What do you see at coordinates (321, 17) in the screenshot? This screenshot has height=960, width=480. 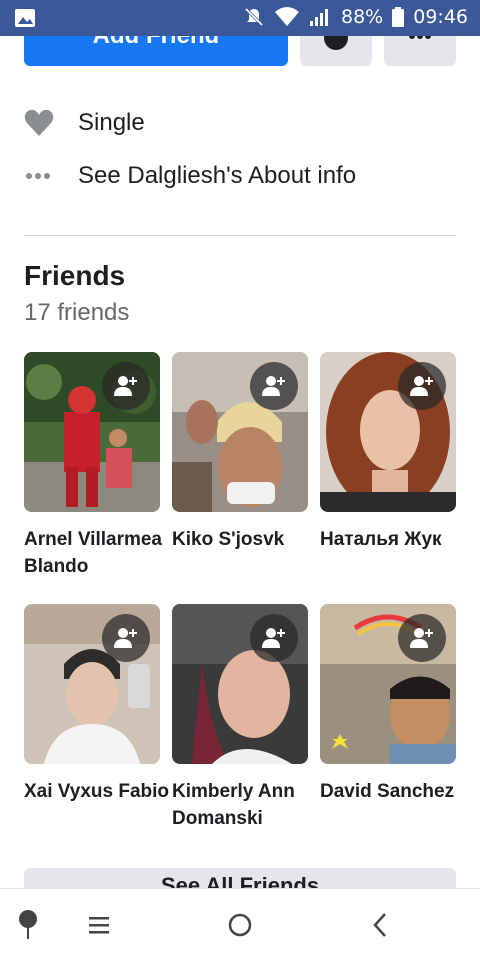 I see `signal-icon` at bounding box center [321, 17].